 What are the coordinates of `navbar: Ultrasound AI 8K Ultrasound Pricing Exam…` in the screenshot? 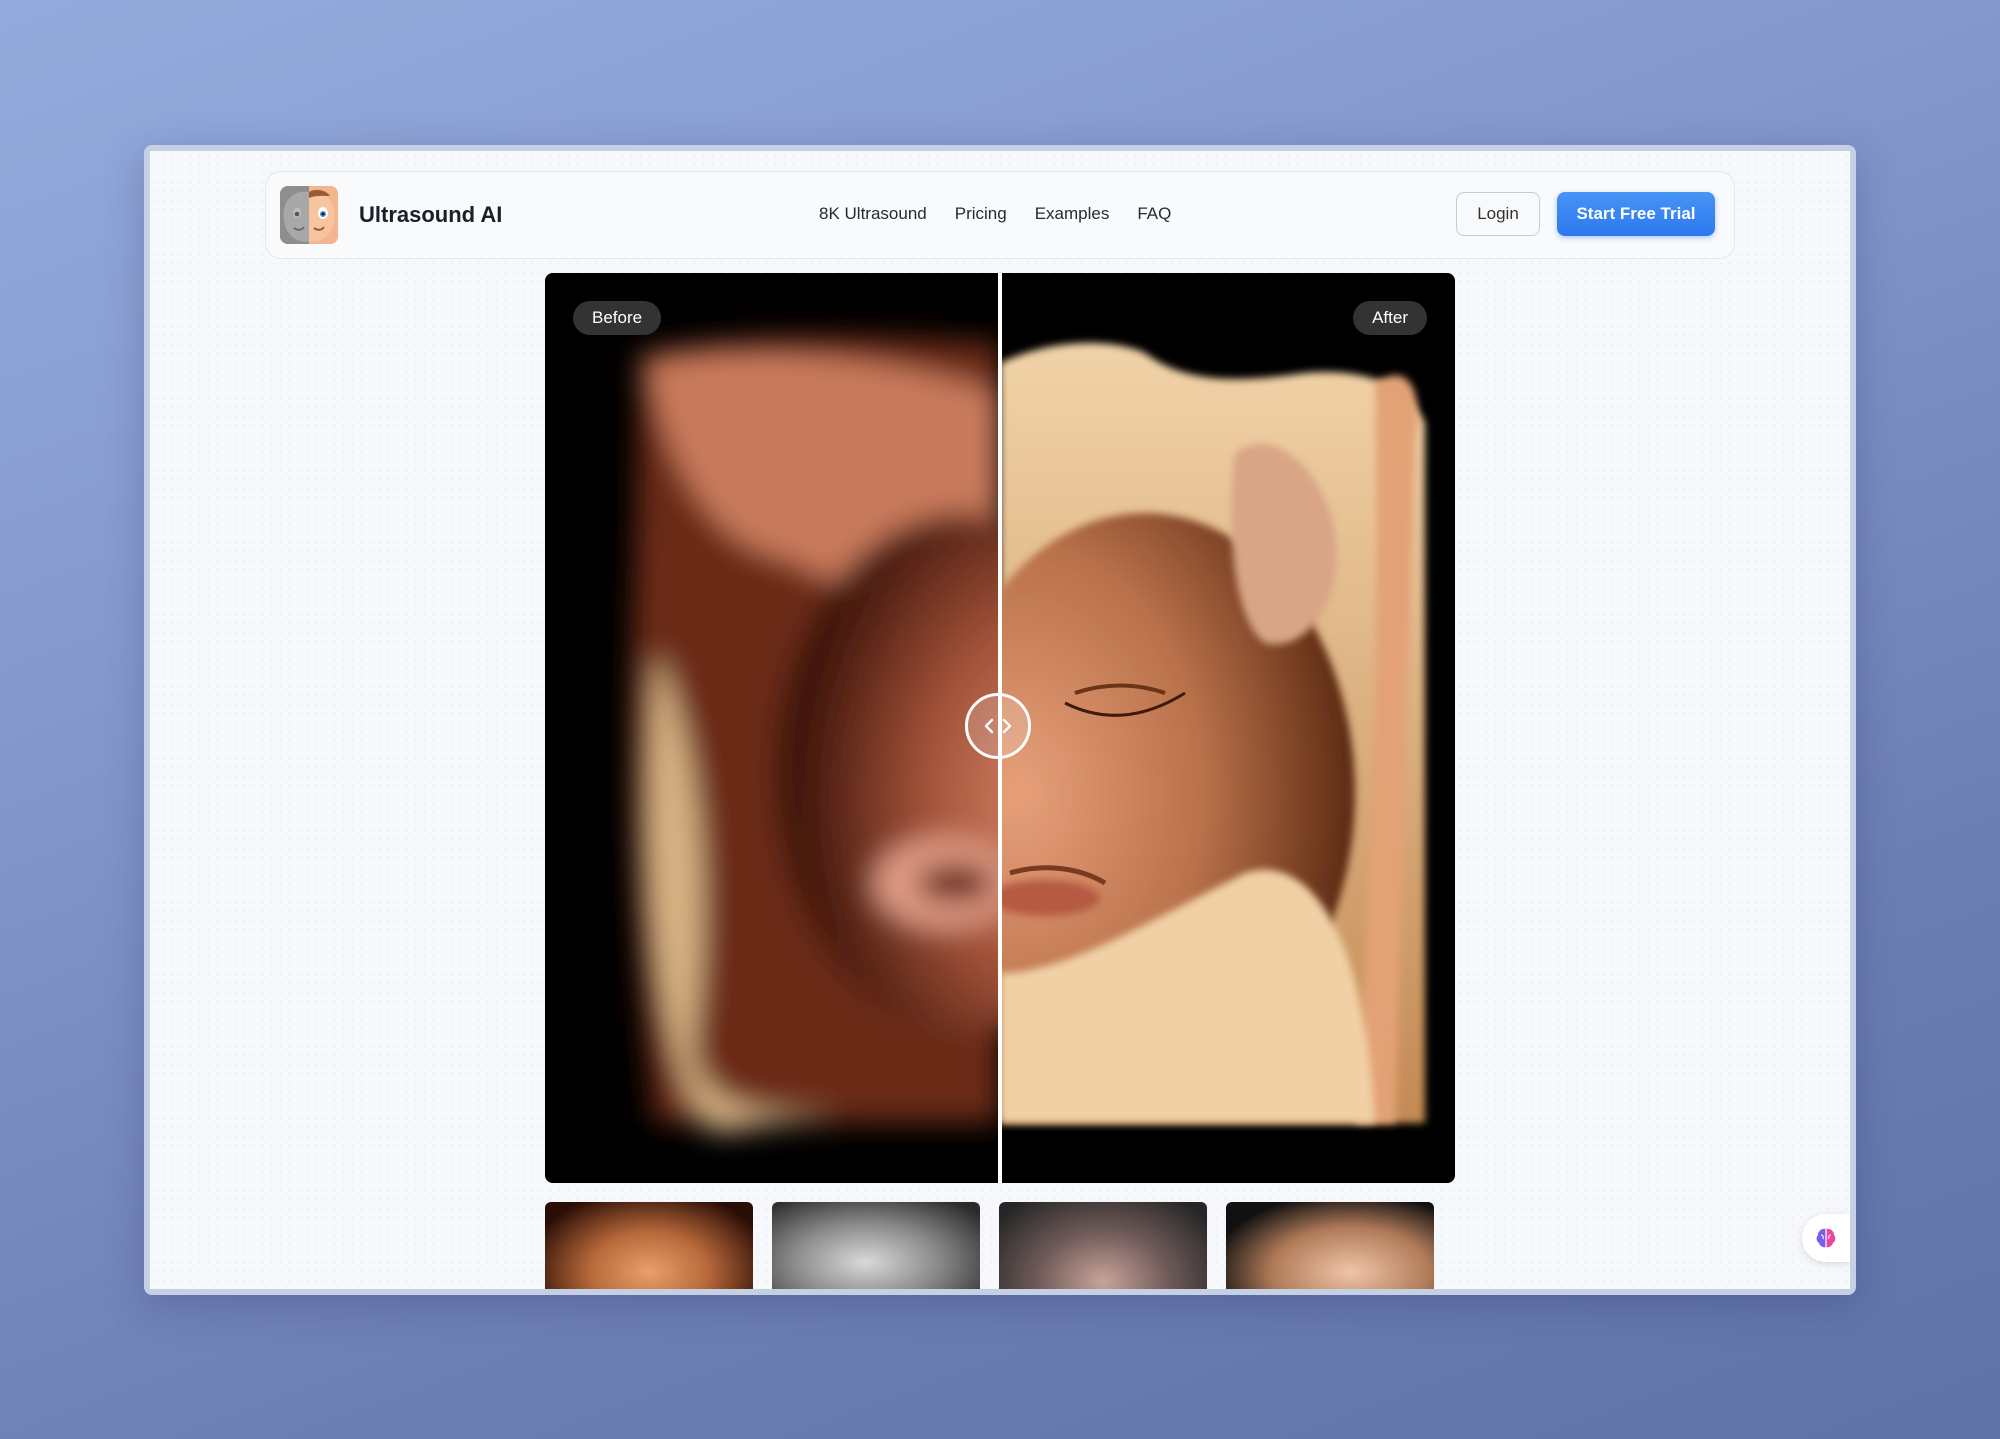 It's located at (1000, 215).